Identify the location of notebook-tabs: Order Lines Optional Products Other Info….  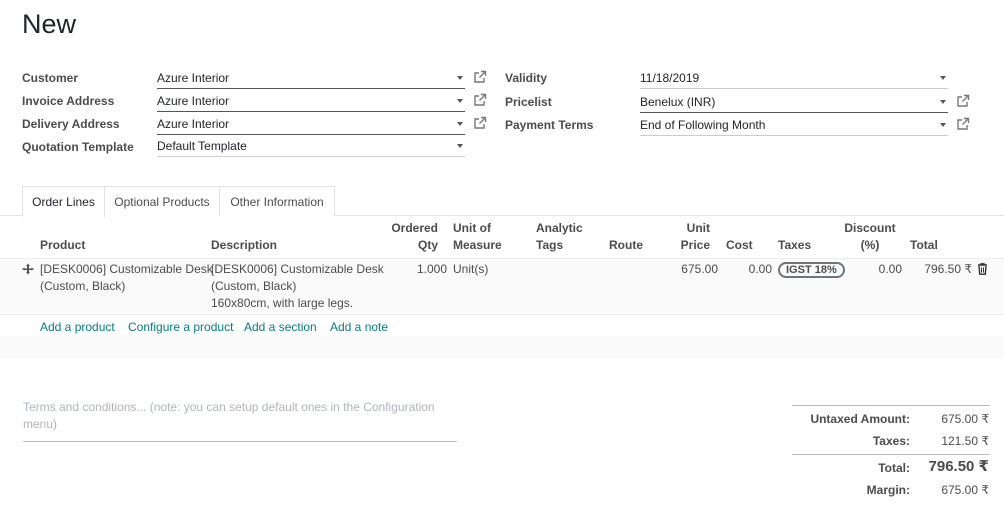
(502, 201).